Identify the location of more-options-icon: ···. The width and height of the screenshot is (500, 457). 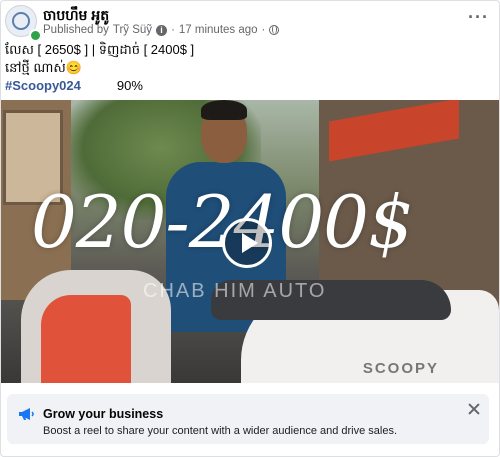
(478, 17).